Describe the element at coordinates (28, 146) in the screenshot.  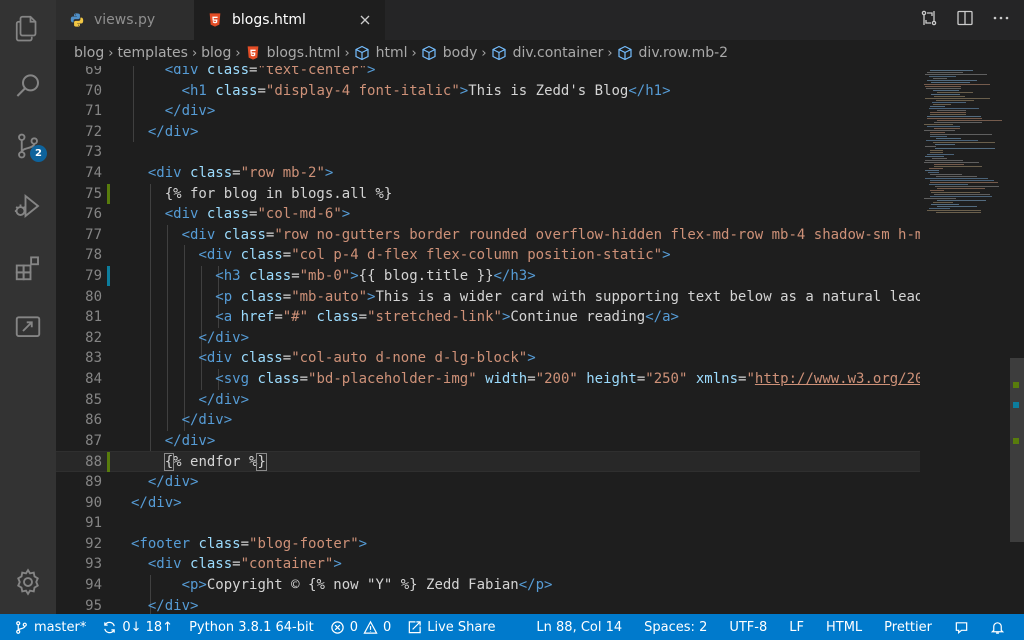
I see `source-control-icon: 2` at that location.